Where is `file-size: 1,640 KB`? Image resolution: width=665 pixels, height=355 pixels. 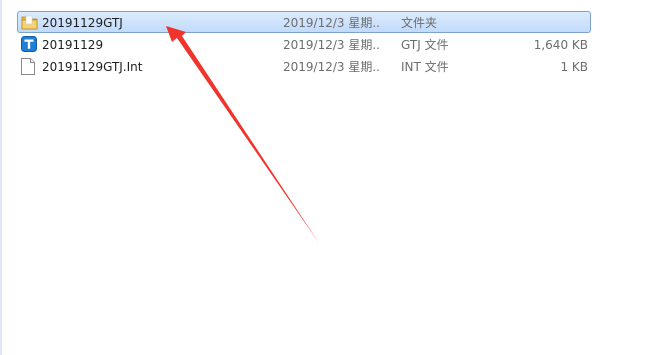
file-size: 1,640 KB is located at coordinates (560, 45).